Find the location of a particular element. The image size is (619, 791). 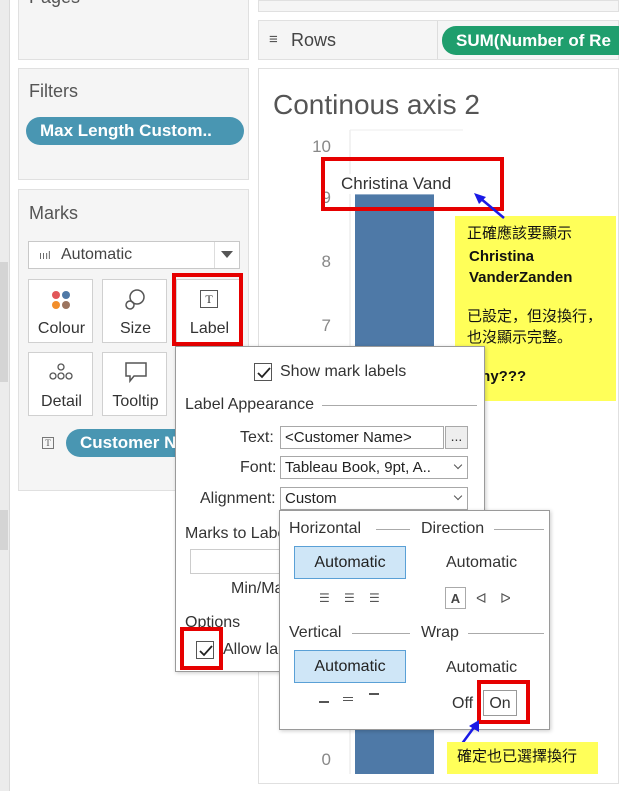

direction-heading: Direction is located at coordinates (453, 528).